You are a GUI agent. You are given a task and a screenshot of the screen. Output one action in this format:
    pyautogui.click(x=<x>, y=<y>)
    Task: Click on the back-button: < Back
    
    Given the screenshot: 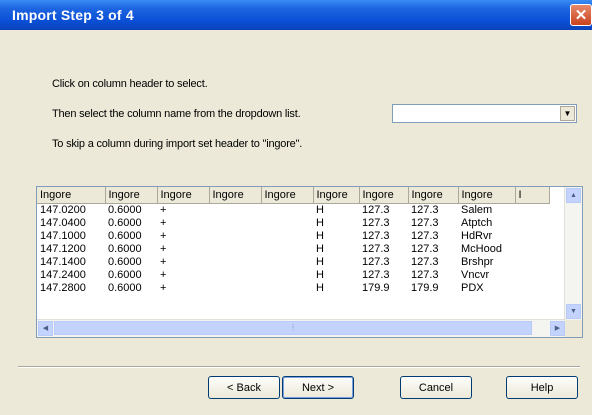 What is the action you would take?
    pyautogui.click(x=244, y=387)
    